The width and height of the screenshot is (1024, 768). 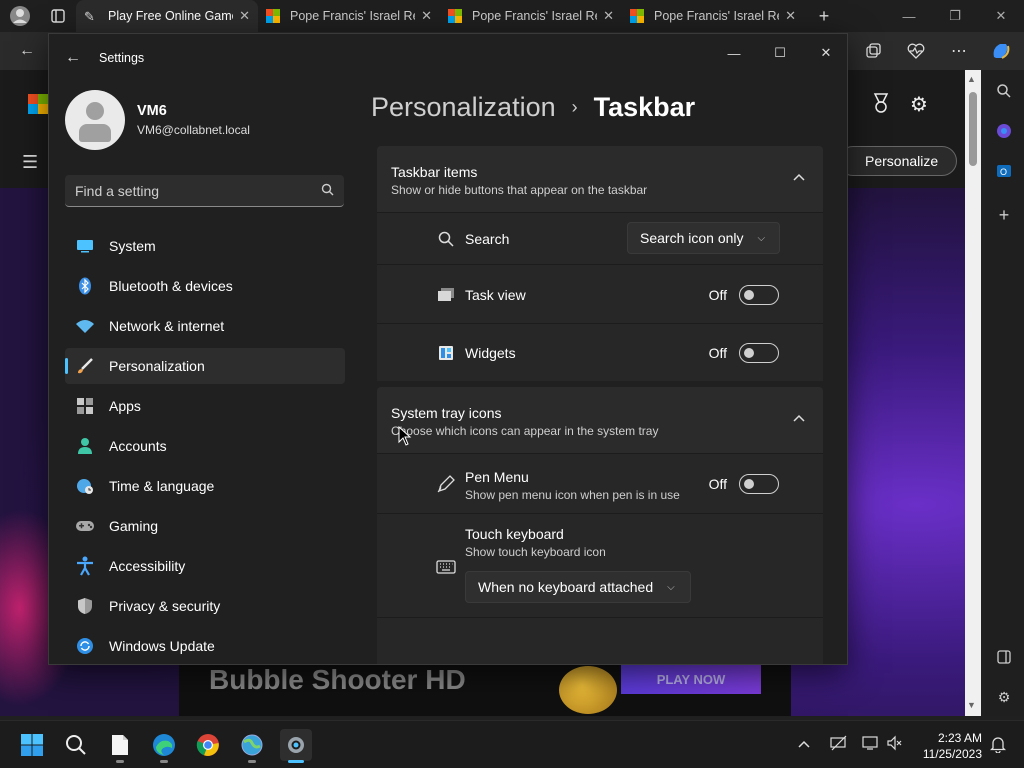 I want to click on taskbar-clock: 2:23 AM 11/25/2023, so click(x=949, y=746).